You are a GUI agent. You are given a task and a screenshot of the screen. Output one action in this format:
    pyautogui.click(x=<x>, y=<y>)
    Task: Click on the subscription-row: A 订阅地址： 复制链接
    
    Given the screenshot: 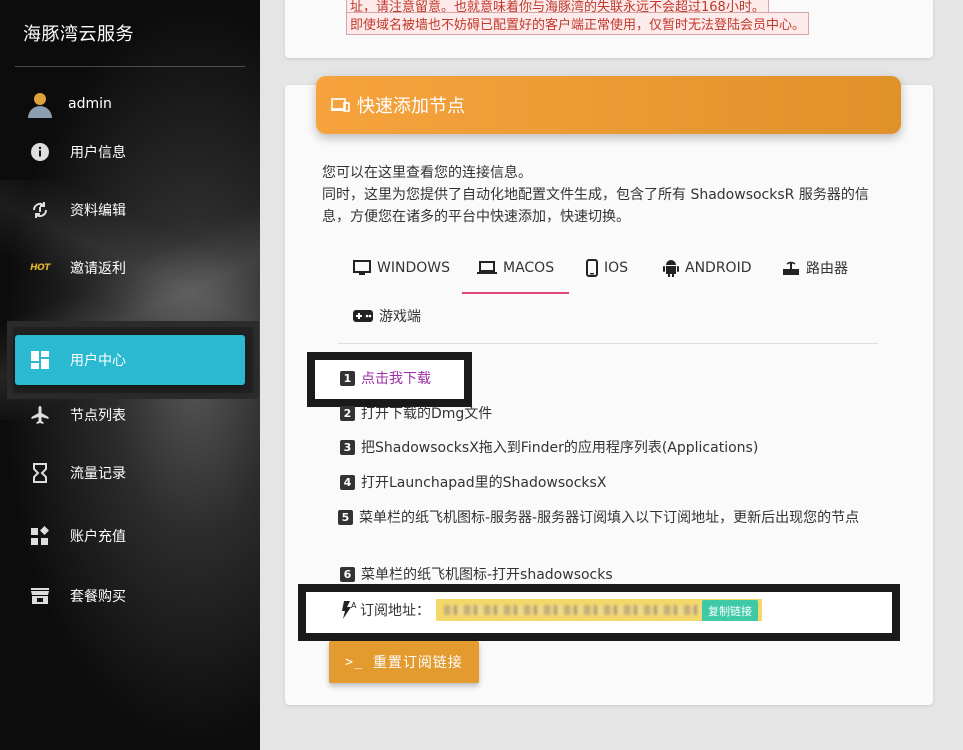 What is the action you would take?
    pyautogui.click(x=550, y=610)
    